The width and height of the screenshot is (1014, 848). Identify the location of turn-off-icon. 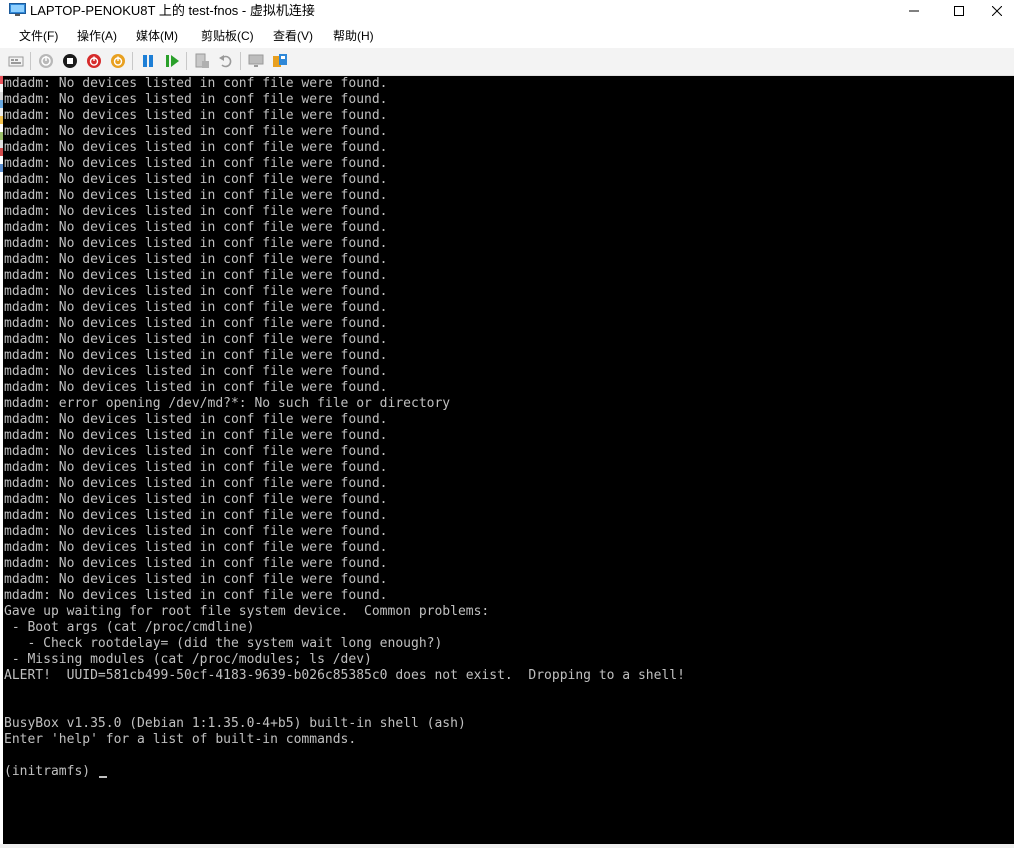
(70, 61).